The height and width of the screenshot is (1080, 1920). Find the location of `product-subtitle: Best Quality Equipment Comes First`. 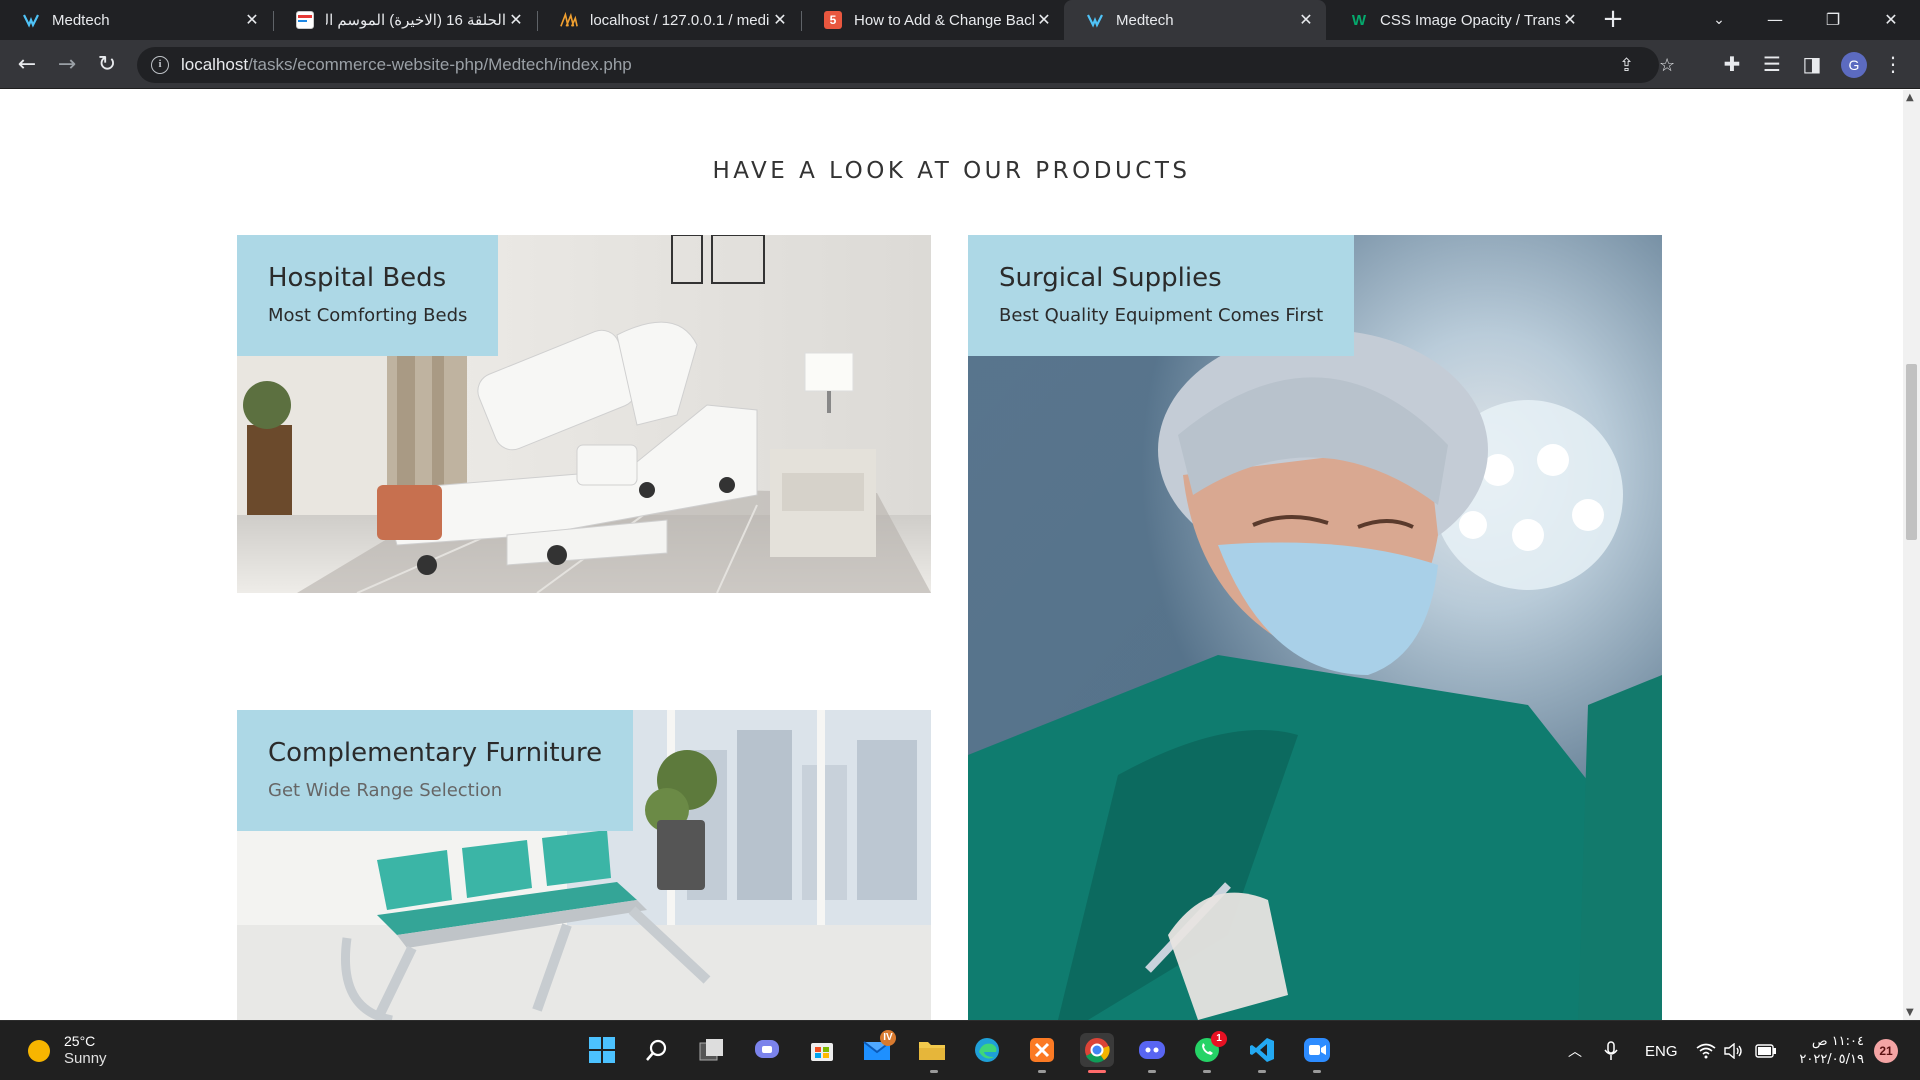

product-subtitle: Best Quality Equipment Comes First is located at coordinates (1161, 315).